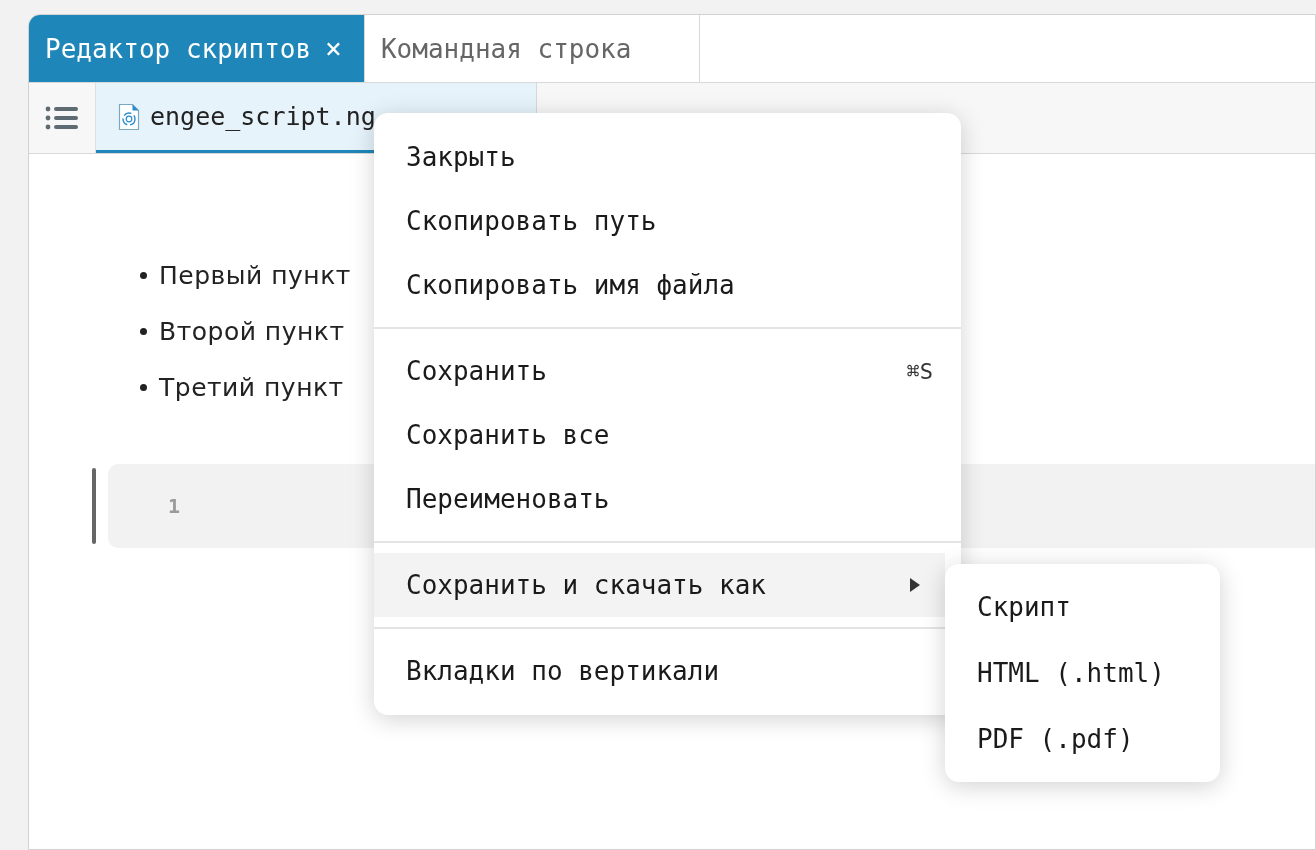 The width and height of the screenshot is (1316, 850). What do you see at coordinates (563, 671) in the screenshot?
I see `menu-item-label: Вкладки по вертикали` at bounding box center [563, 671].